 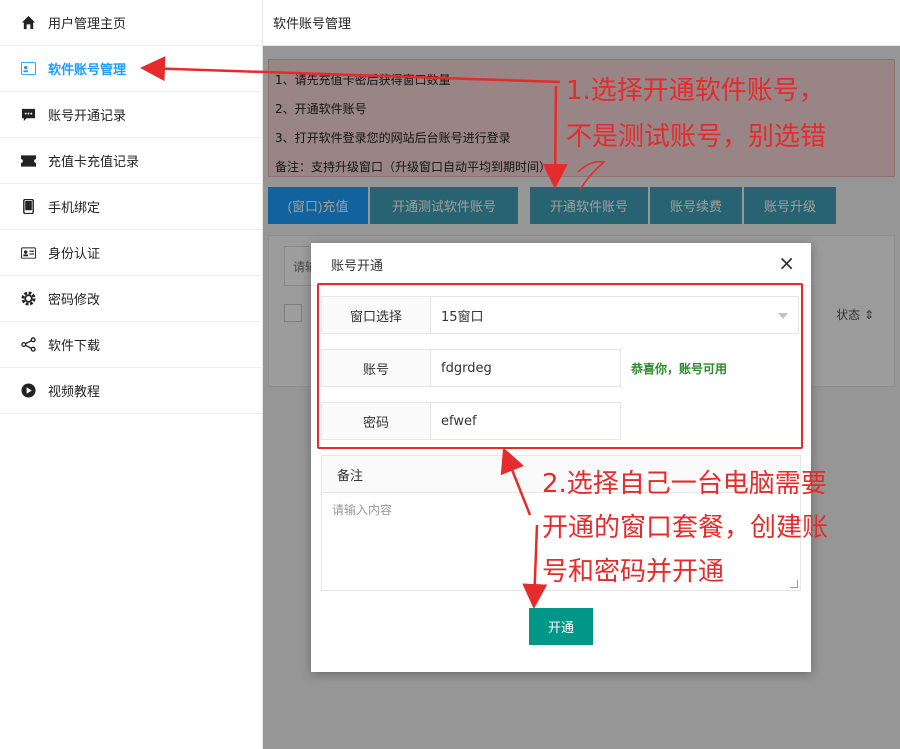 I want to click on sidebar-item-label: 充值卡充值记录, so click(x=94, y=162).